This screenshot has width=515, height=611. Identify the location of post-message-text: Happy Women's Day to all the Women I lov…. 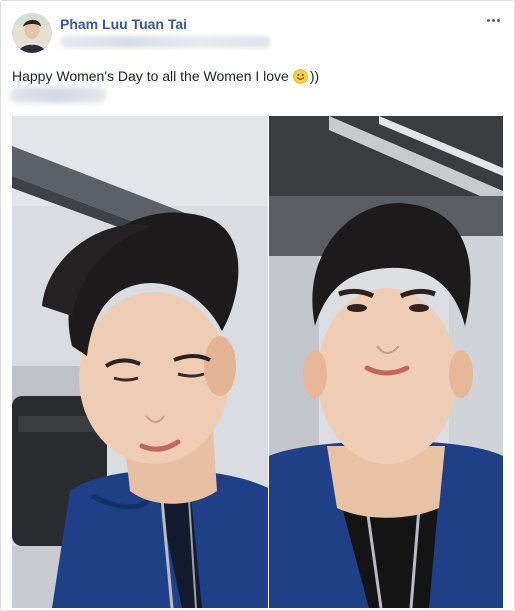
(150, 76).